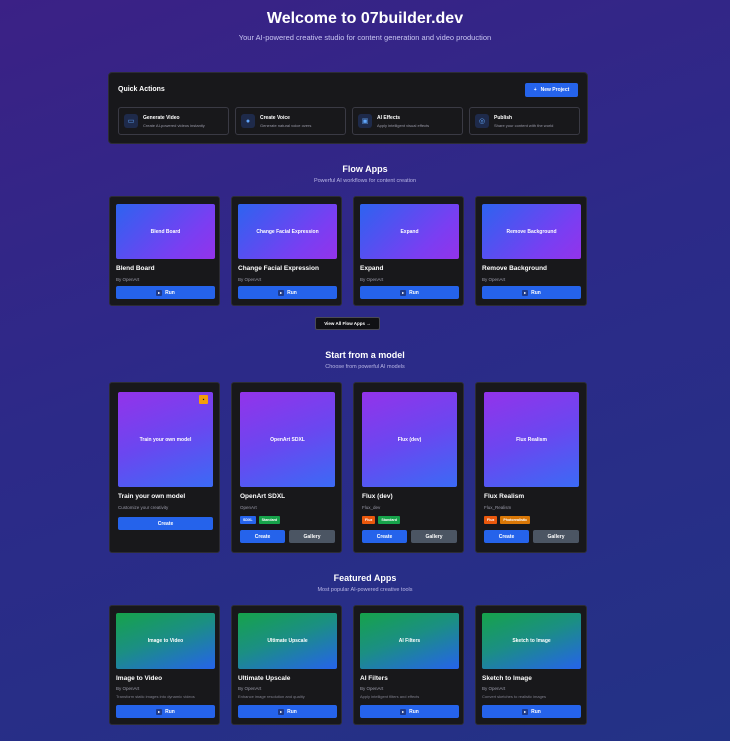 The image size is (730, 741). I want to click on featured-apps-subtitle: Most popular AI-powered creative tools, so click(365, 590).